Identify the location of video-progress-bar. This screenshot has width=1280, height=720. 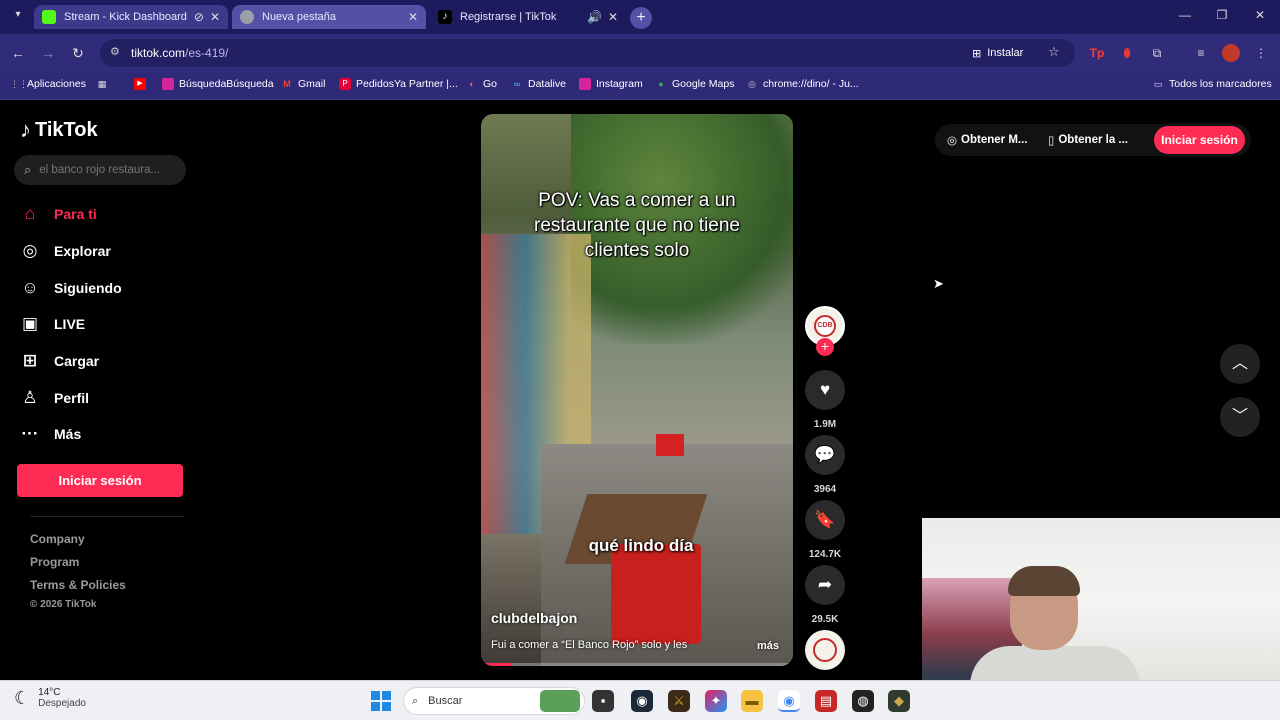
(637, 664).